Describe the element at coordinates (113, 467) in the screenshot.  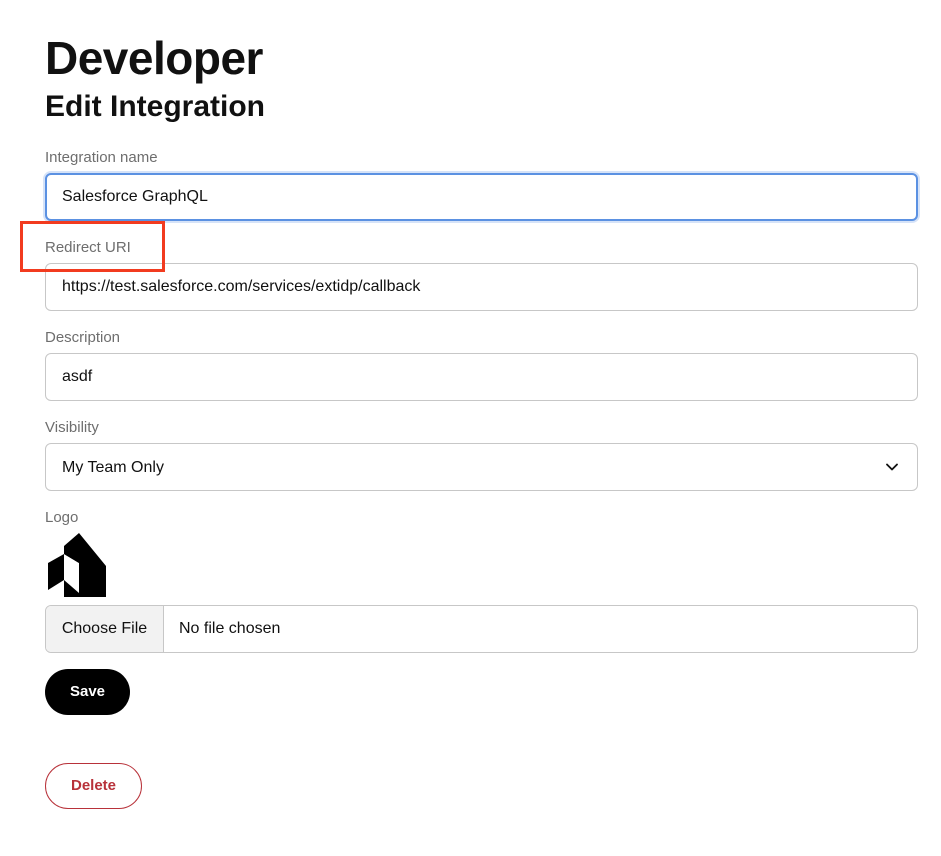
I see `visibility-selected-value: My Team Only` at that location.